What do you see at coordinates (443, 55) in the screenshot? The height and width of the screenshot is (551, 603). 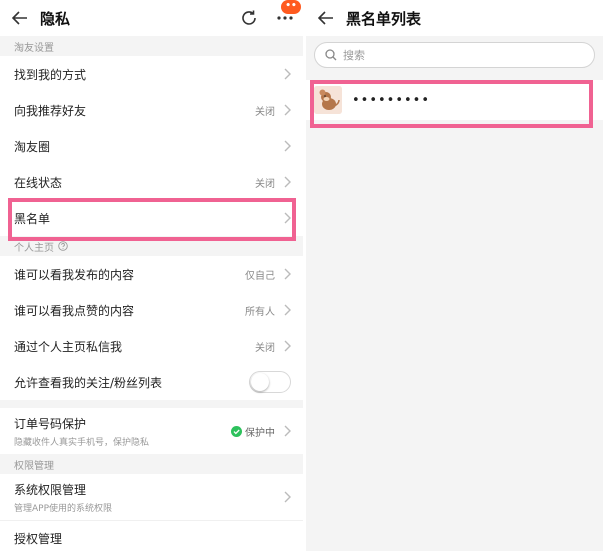 I see `search-input` at bounding box center [443, 55].